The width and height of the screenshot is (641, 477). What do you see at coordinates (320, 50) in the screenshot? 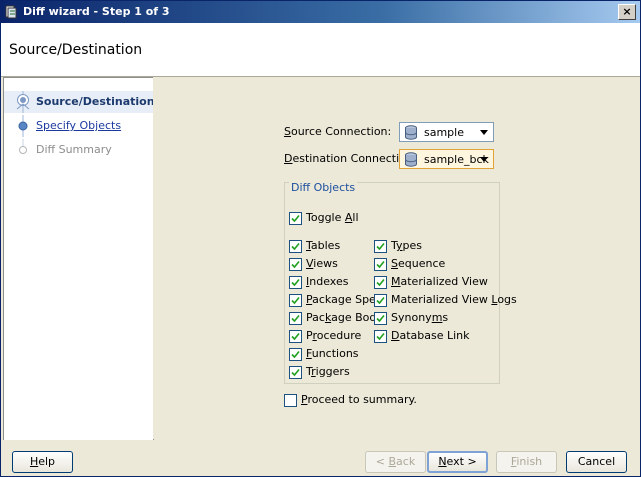
I see `page-header: Source/Destination` at bounding box center [320, 50].